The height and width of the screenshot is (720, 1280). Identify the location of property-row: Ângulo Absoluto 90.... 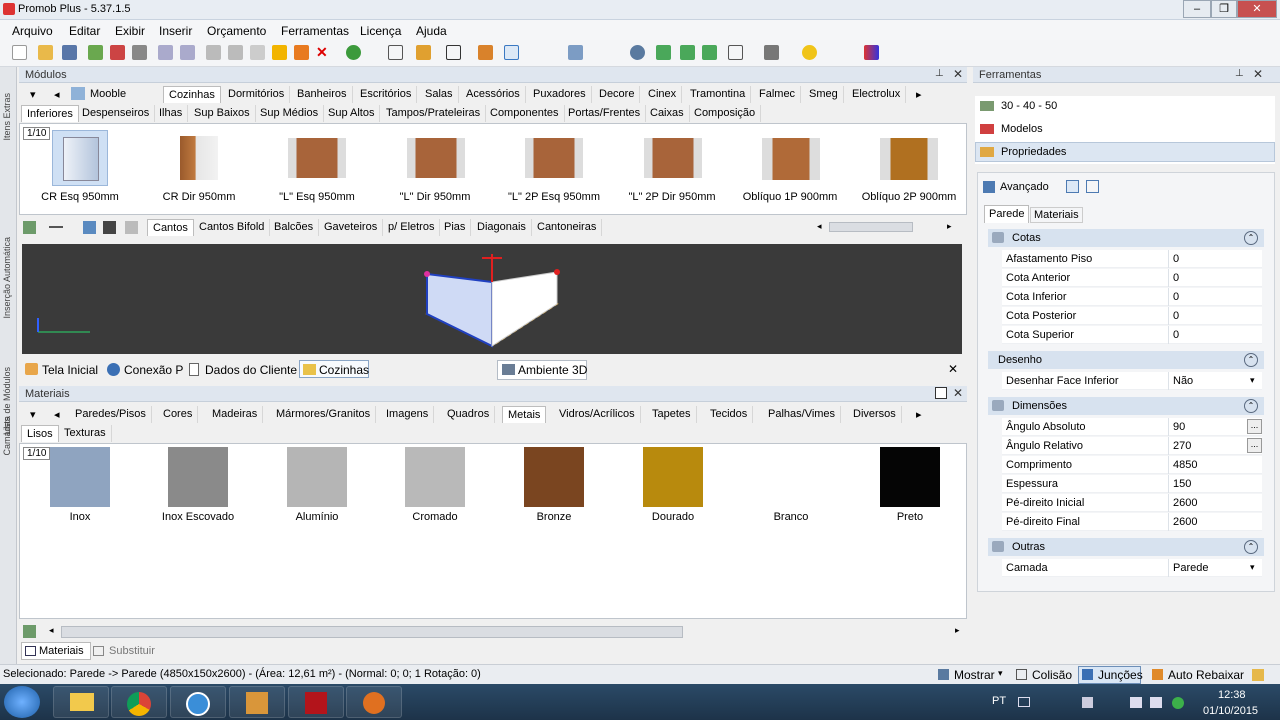
(1132, 427).